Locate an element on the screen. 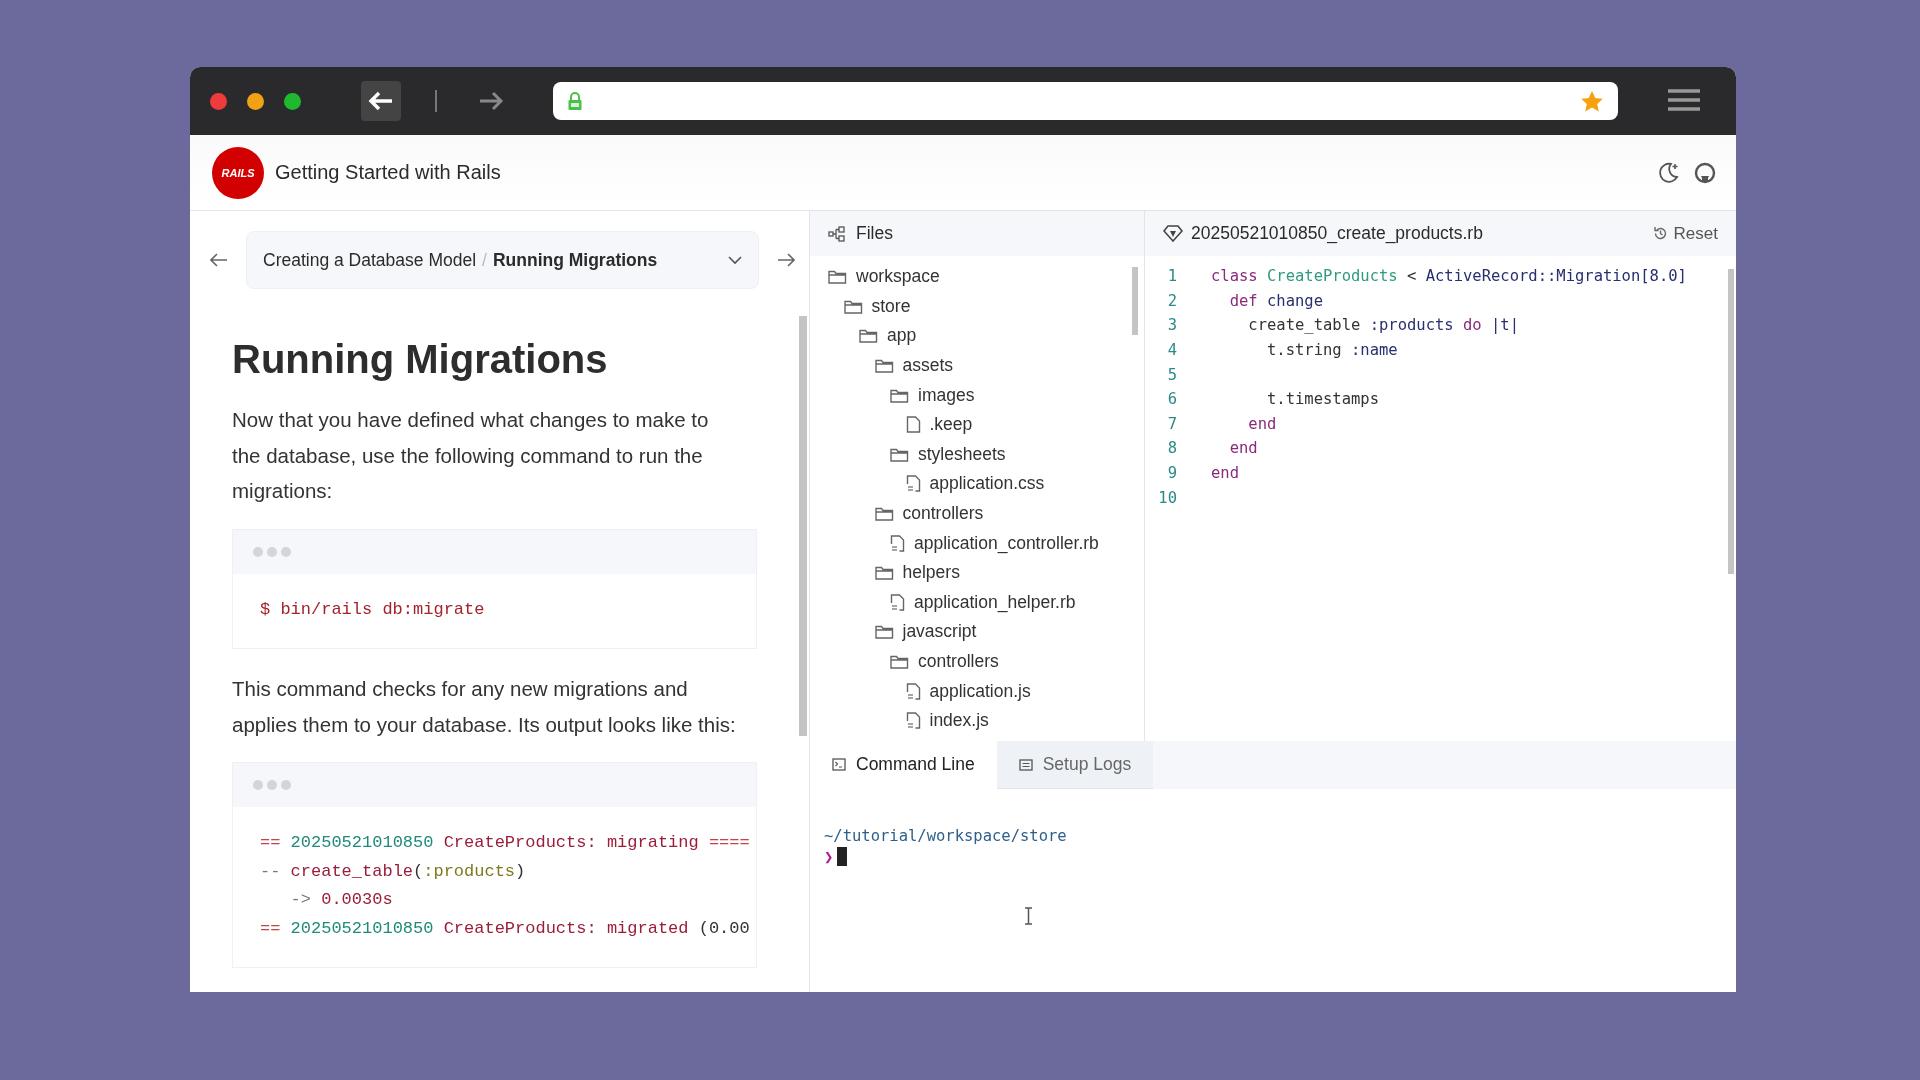 The image size is (1920, 1080). tree-item: index.js is located at coordinates (986, 720).